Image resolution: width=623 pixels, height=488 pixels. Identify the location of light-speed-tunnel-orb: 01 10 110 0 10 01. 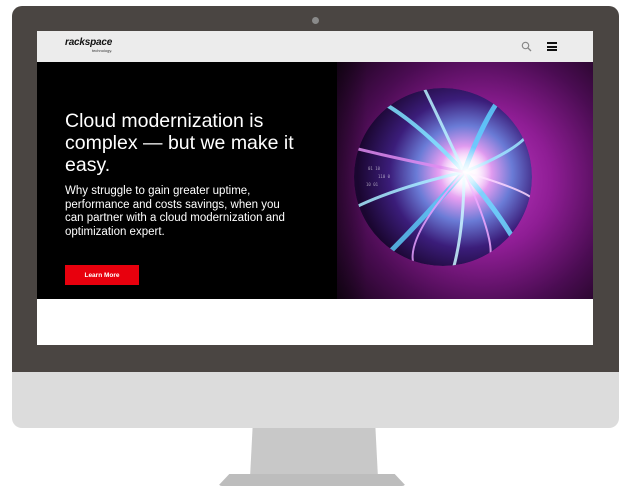
(443, 177).